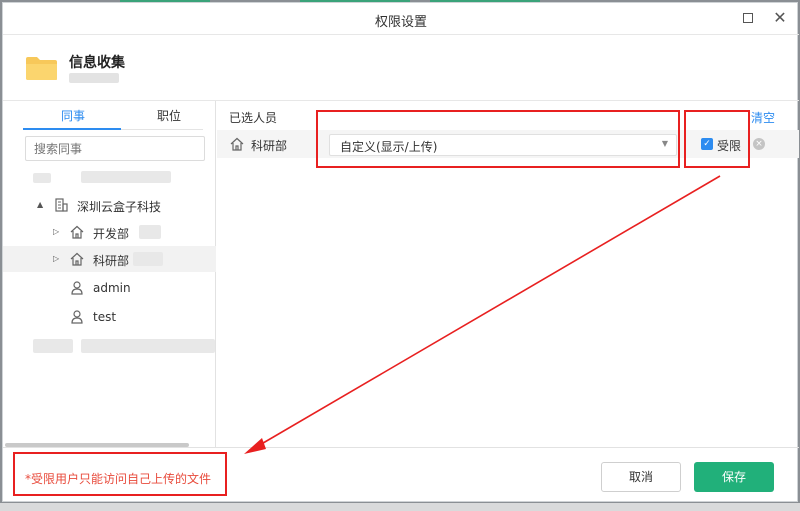 Image resolution: width=800 pixels, height=511 pixels. I want to click on annotation-box-restricted, so click(717, 139).